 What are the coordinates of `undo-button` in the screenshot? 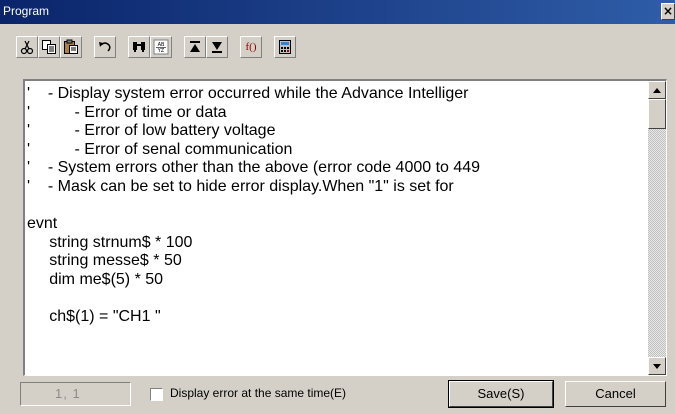 It's located at (105, 47).